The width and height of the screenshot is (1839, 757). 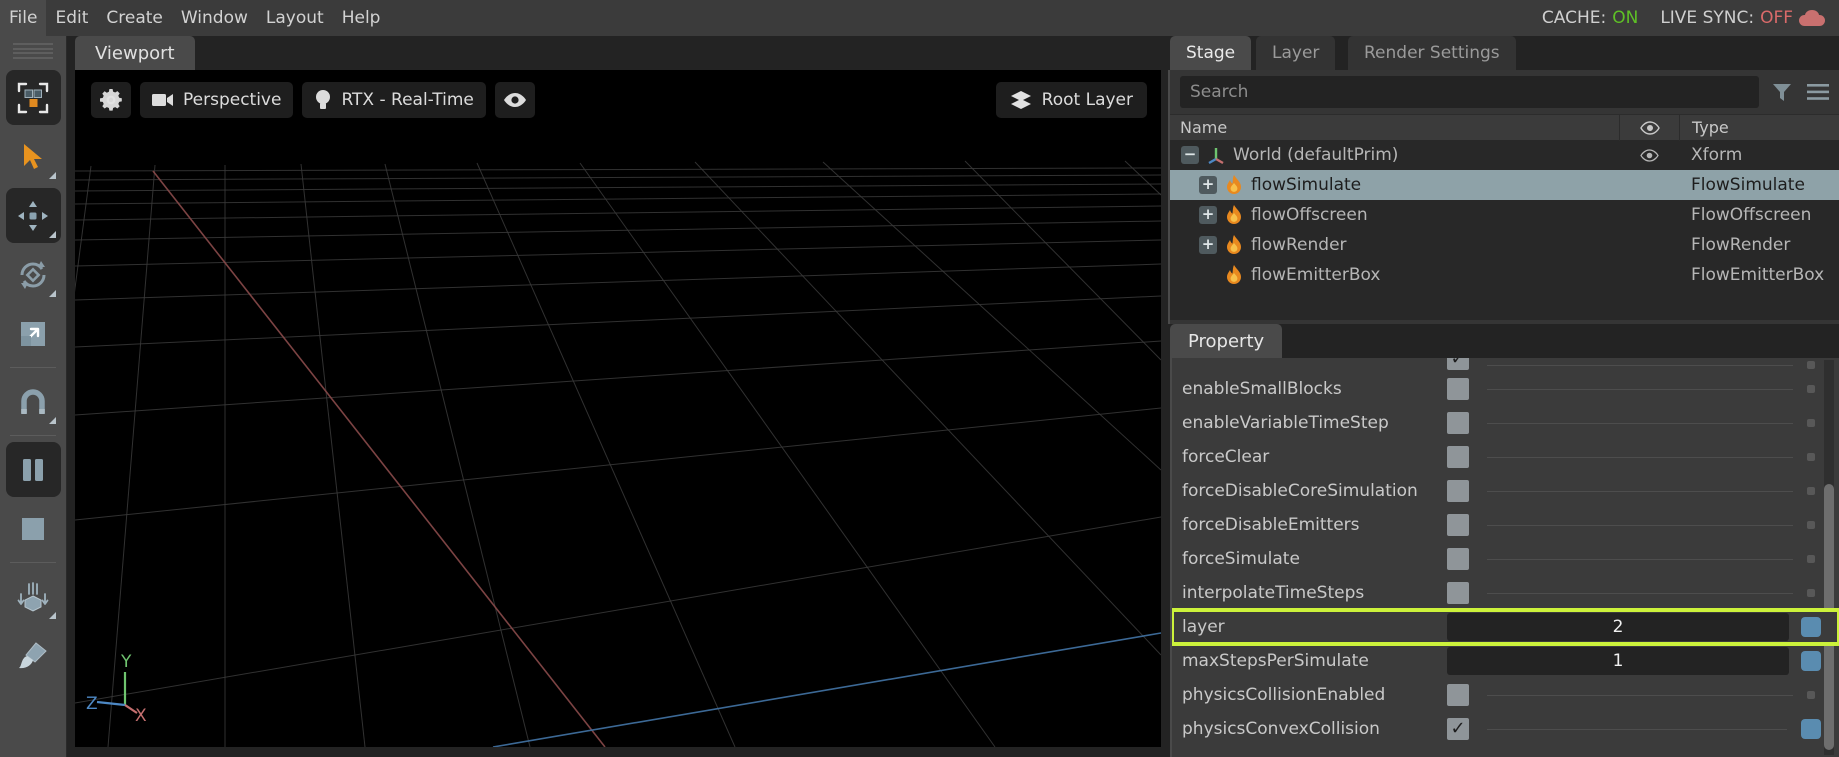 What do you see at coordinates (1505, 389) in the screenshot?
I see `property-row-enableSmallBlocks: enableSmallBlocks ✓` at bounding box center [1505, 389].